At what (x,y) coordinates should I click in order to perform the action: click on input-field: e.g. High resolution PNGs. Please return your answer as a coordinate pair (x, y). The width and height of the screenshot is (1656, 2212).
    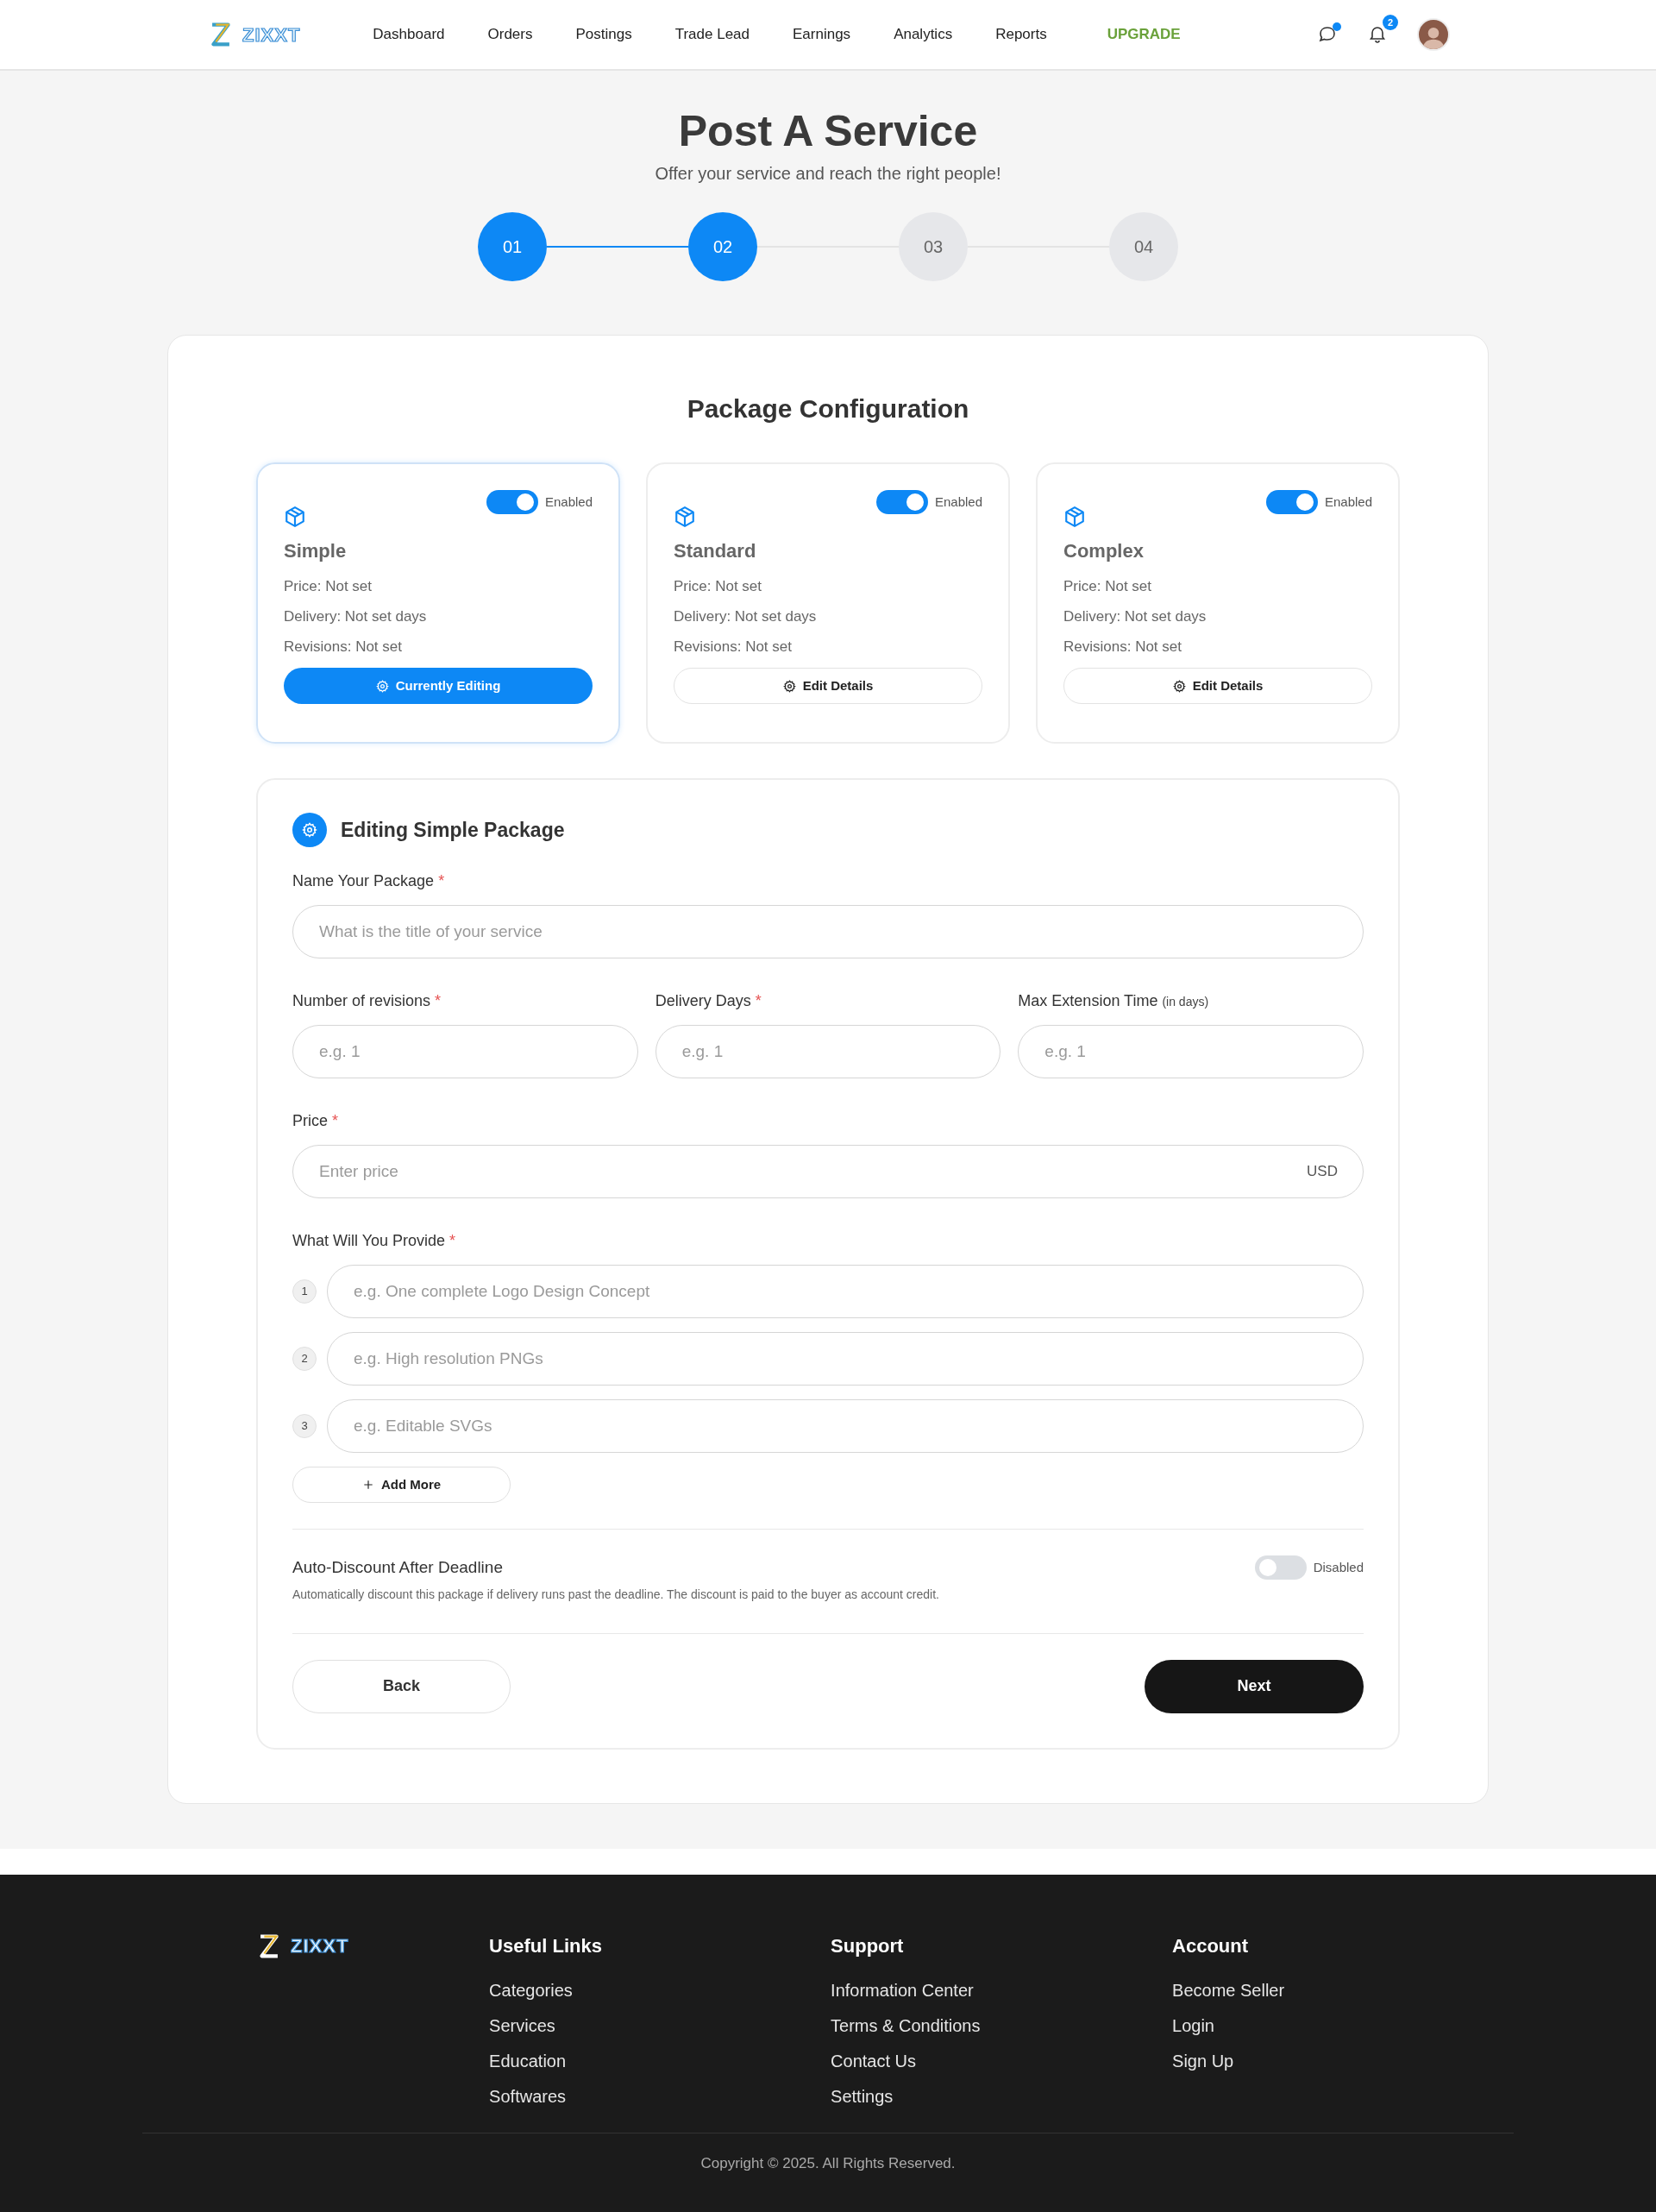
    Looking at the image, I should click on (845, 1359).